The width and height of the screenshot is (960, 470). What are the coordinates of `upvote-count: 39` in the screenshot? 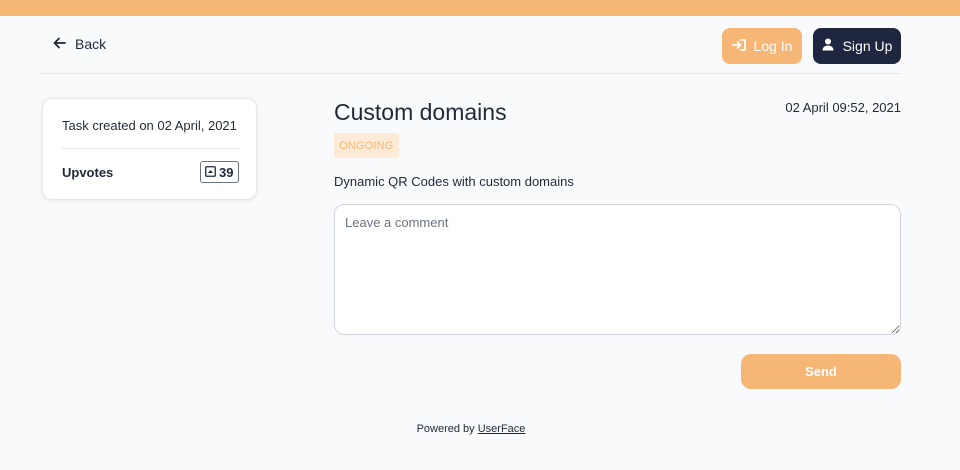 It's located at (226, 172).